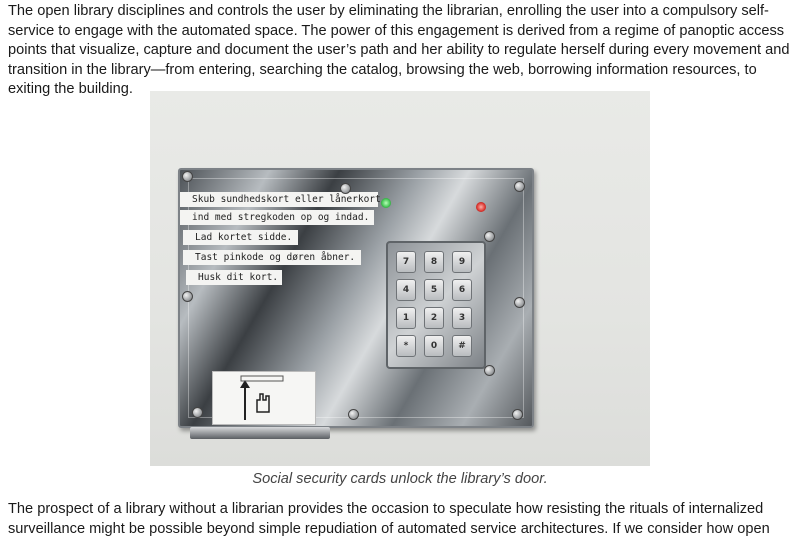 This screenshot has height=543, width=800. Describe the element at coordinates (462, 318) in the screenshot. I see `key-3: 3` at that location.